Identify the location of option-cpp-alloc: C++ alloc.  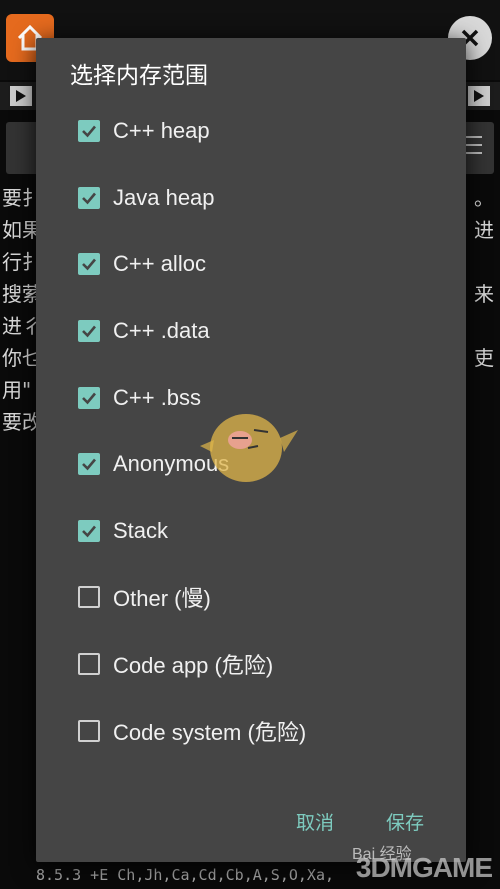
(251, 264).